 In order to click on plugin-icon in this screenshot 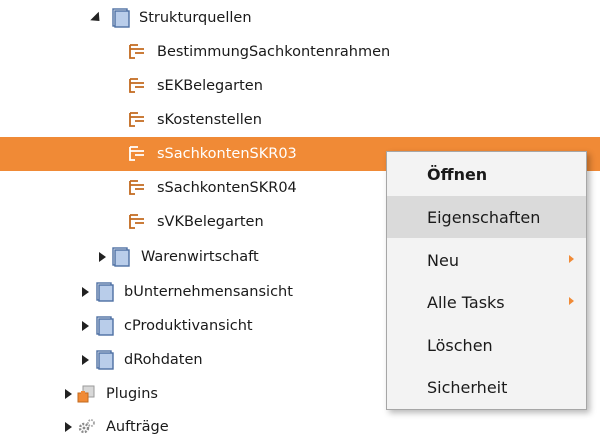, I will do `click(87, 394)`.